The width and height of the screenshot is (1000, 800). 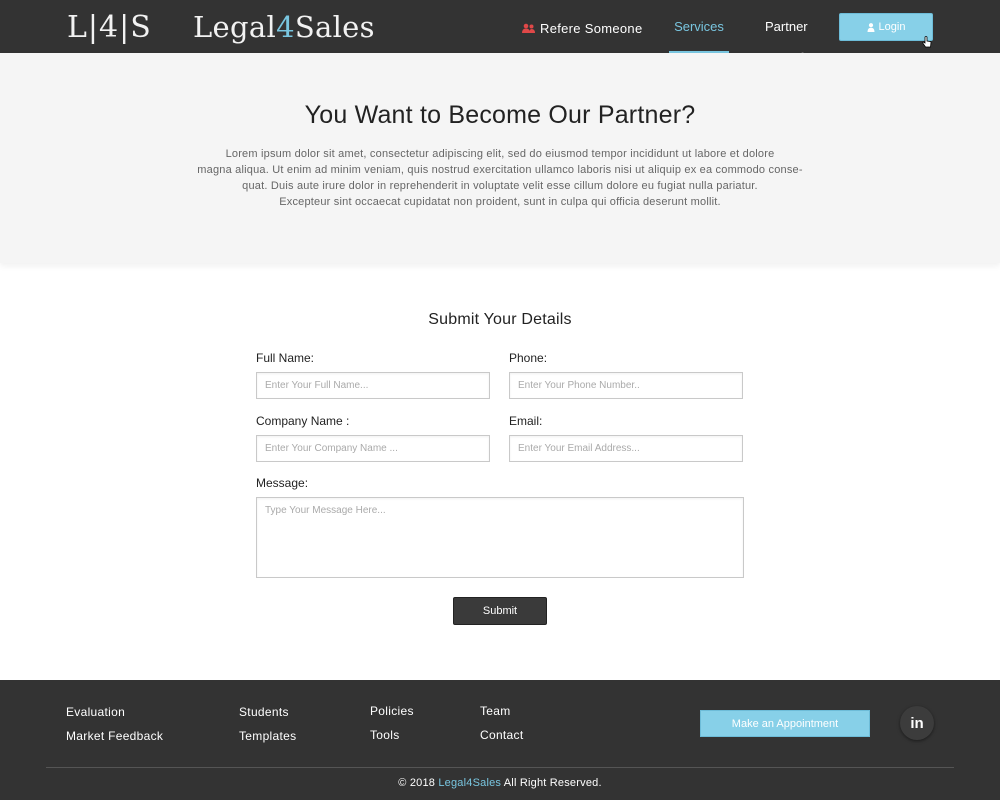 What do you see at coordinates (526, 421) in the screenshot?
I see `email-label: Email:` at bounding box center [526, 421].